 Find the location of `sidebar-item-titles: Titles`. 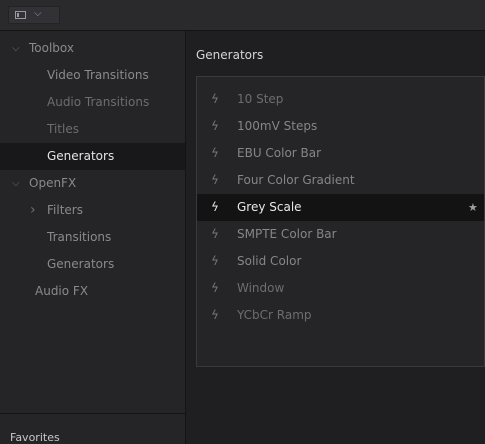

sidebar-item-titles: Titles is located at coordinates (92, 129).